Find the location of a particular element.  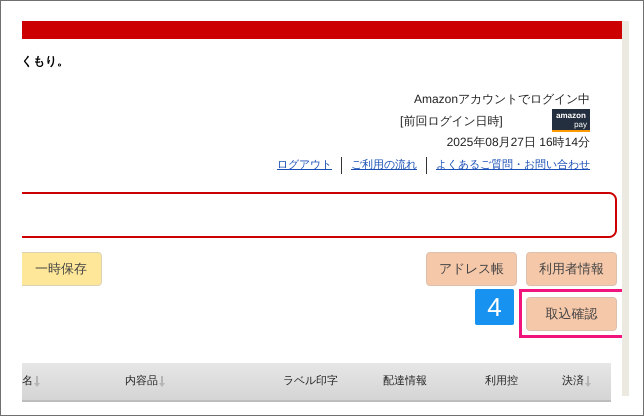

column-header: 内容品 is located at coordinates (141, 381).